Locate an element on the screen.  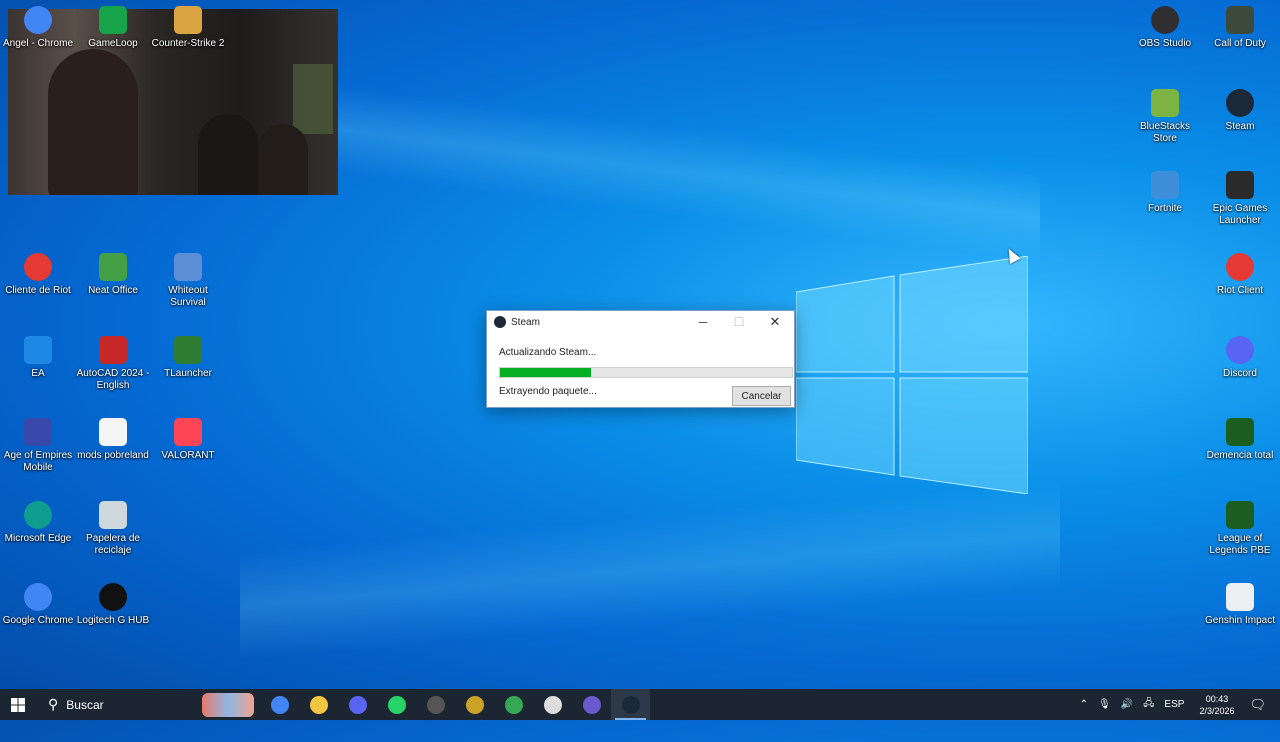
desktop-shortcut: Cliente de Riot is located at coordinates (38, 275).